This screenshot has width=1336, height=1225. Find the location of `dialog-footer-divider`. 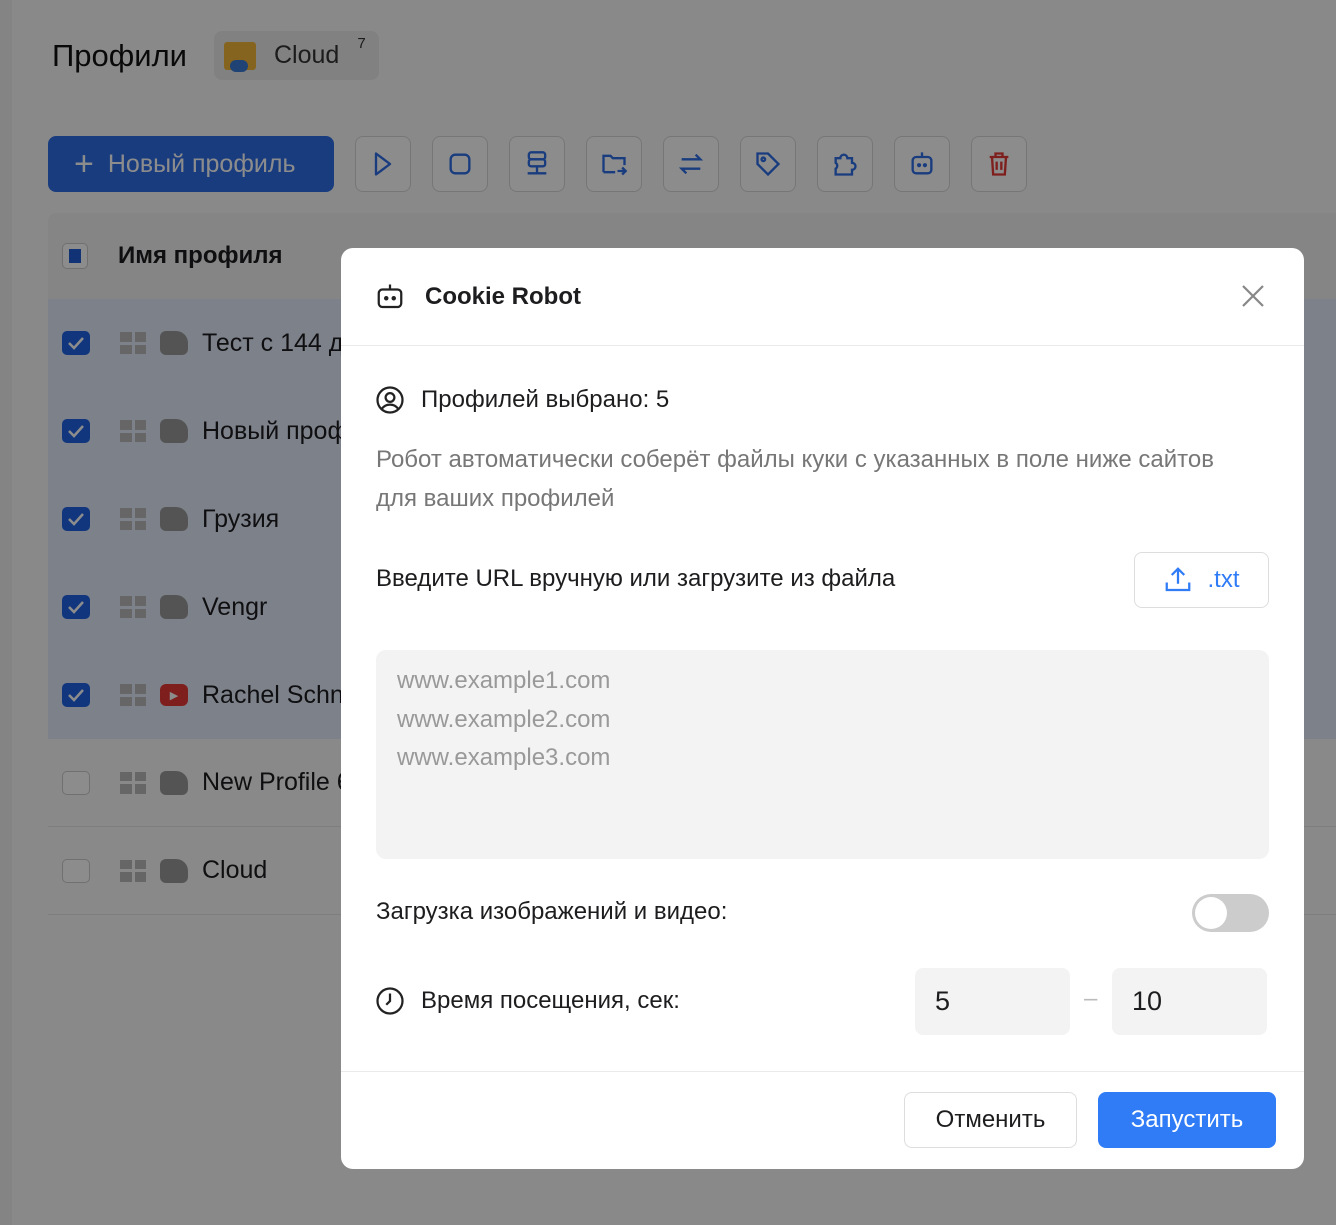

dialog-footer-divider is located at coordinates (822, 1071).